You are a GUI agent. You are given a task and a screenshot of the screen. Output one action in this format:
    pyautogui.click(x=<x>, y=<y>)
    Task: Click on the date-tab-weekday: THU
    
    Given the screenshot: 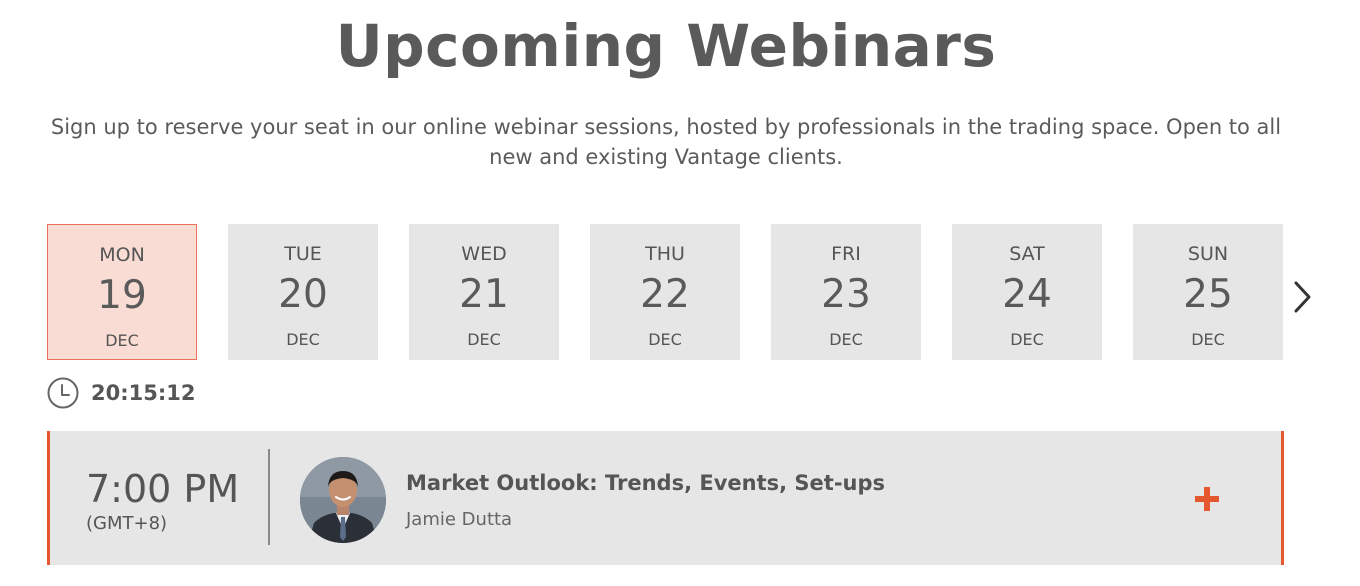 What is the action you would take?
    pyautogui.click(x=665, y=254)
    